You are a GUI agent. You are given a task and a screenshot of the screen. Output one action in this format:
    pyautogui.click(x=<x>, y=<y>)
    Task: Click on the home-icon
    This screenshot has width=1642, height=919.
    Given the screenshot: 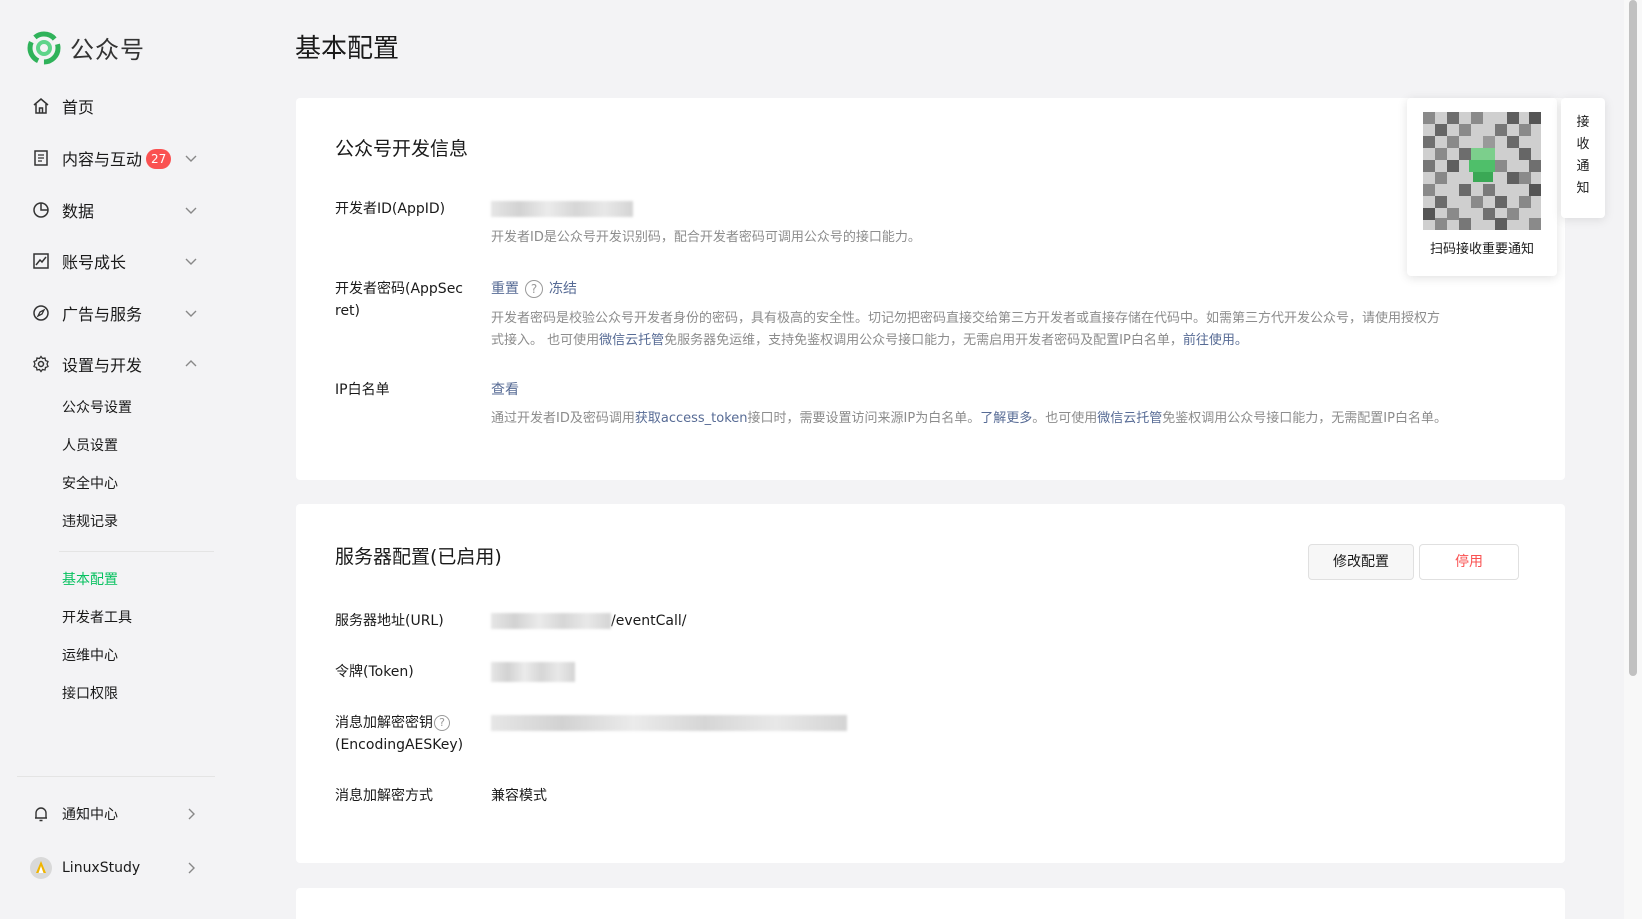 What is the action you would take?
    pyautogui.click(x=41, y=106)
    